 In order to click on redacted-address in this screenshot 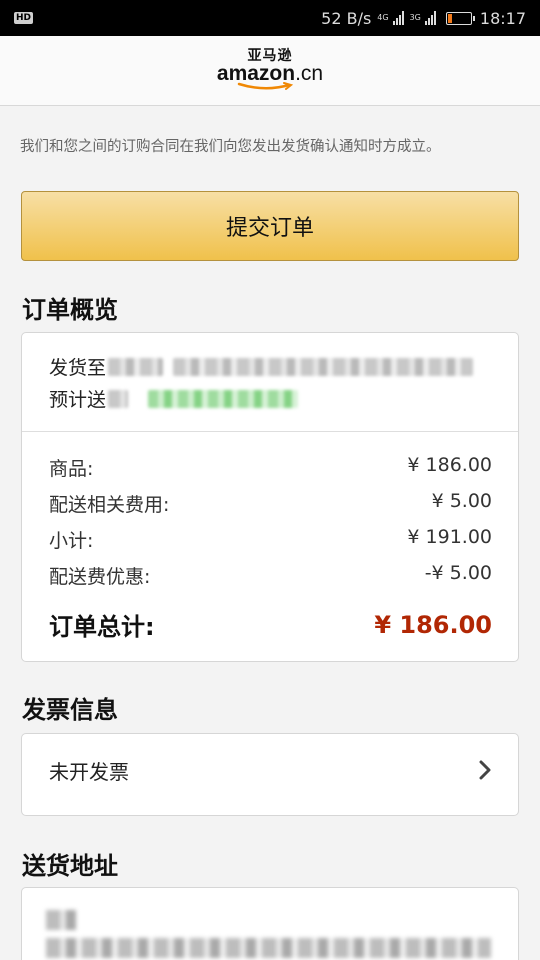, I will do `click(268, 948)`.